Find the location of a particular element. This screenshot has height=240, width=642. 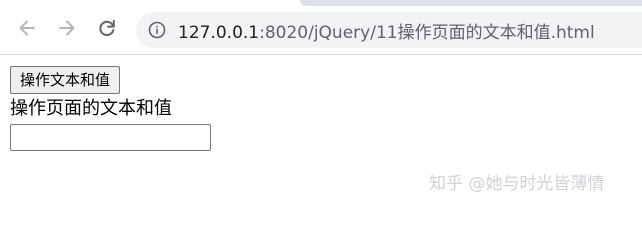

forward-button is located at coordinates (67, 28).